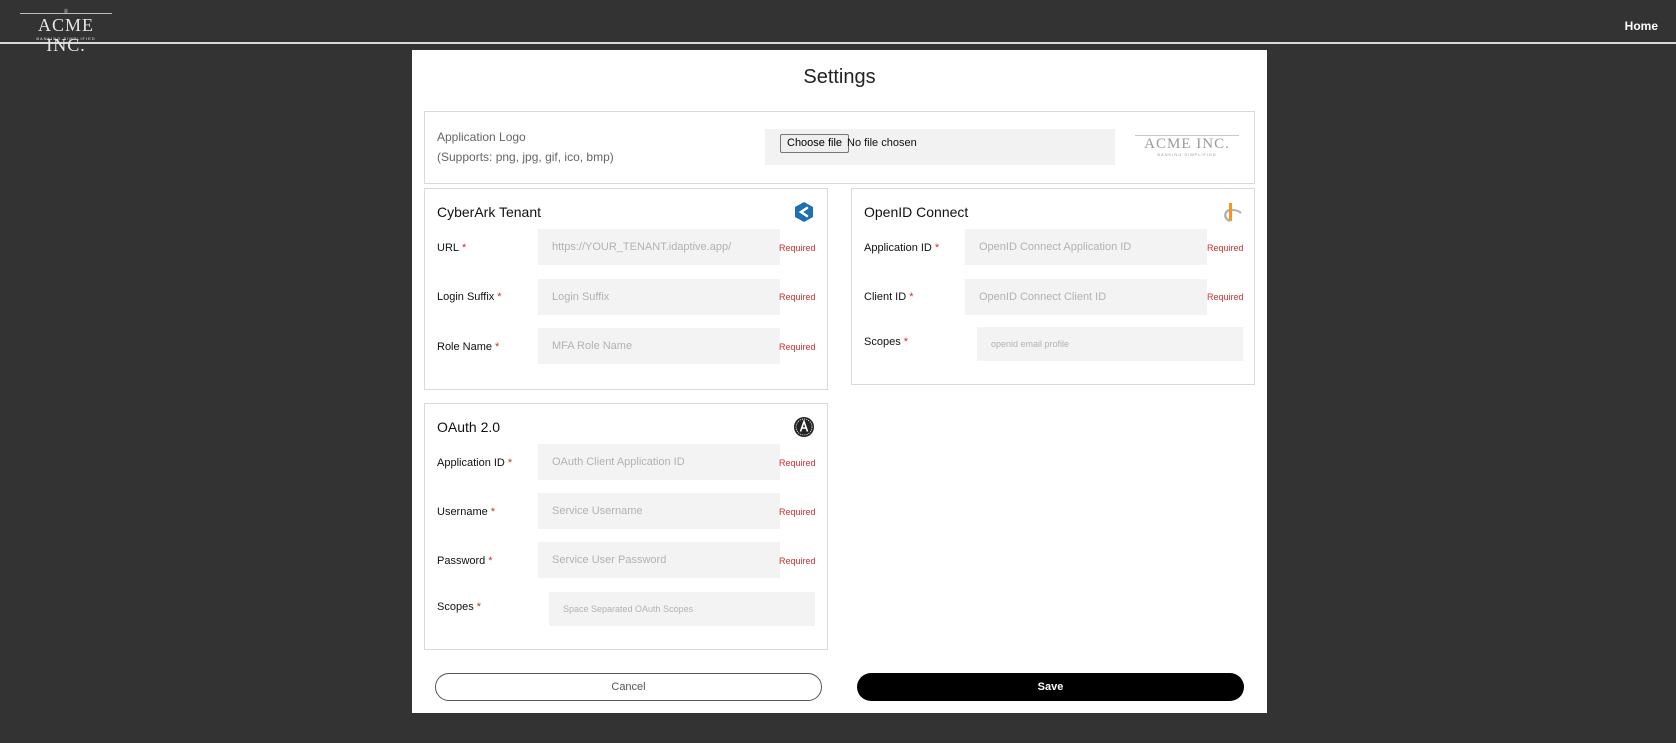 The height and width of the screenshot is (743, 1676). What do you see at coordinates (659, 560) in the screenshot?
I see `oauth-password-input` at bounding box center [659, 560].